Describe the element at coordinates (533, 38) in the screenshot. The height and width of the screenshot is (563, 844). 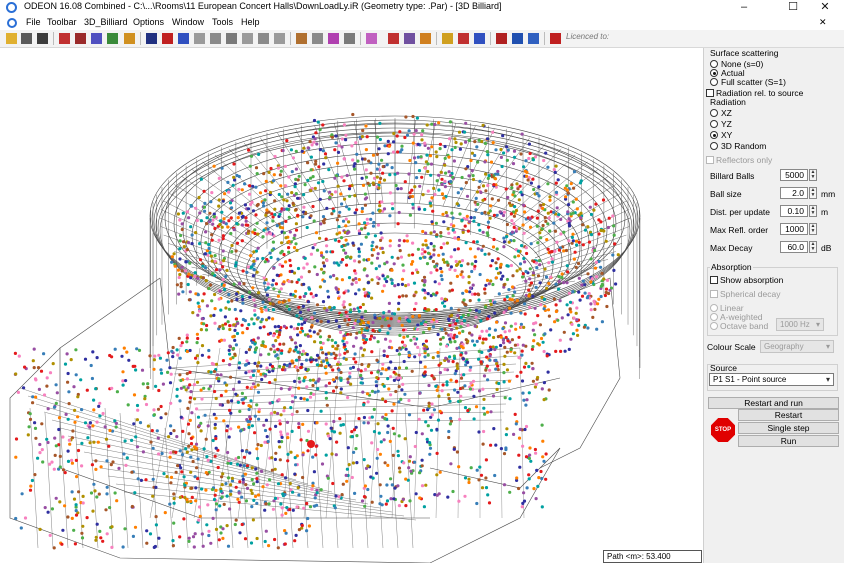
I see `transfer-icon` at that location.